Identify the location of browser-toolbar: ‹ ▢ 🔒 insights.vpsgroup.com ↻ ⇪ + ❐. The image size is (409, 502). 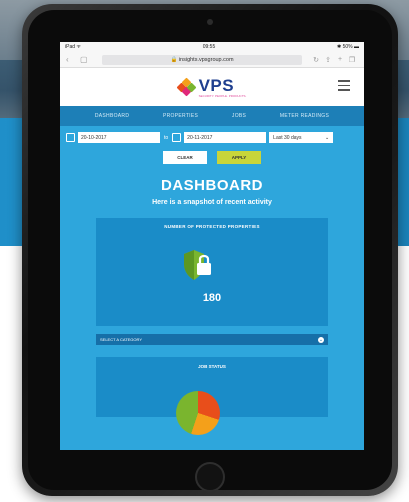
(212, 60).